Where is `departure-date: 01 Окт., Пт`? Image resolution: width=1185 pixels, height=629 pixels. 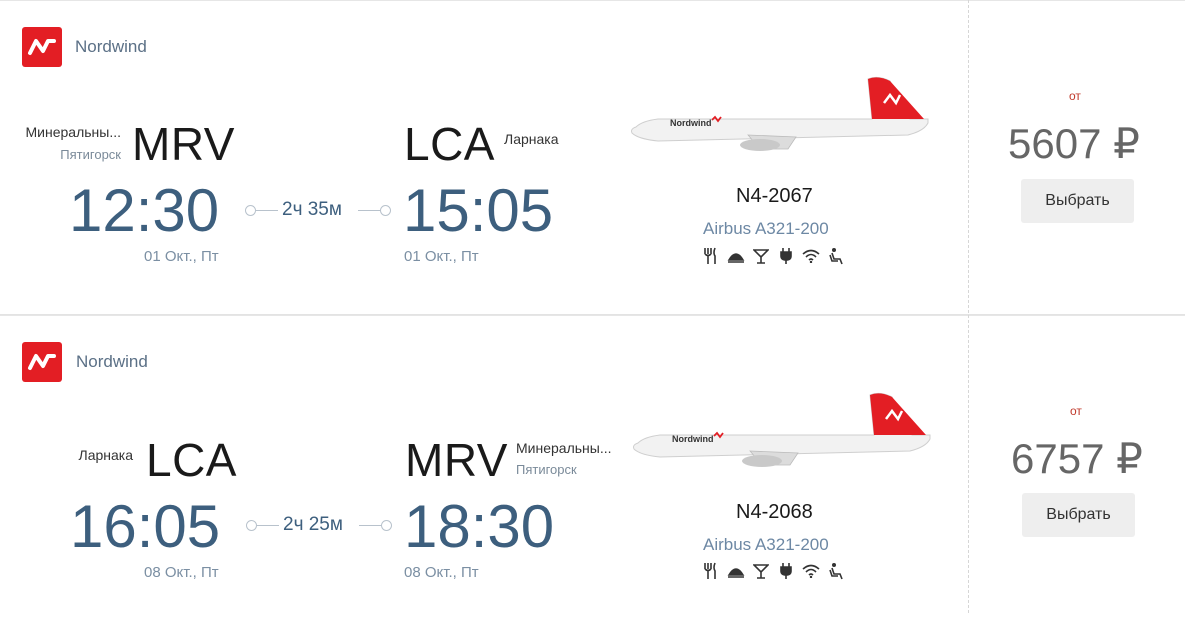 departure-date: 01 Окт., Пт is located at coordinates (181, 256).